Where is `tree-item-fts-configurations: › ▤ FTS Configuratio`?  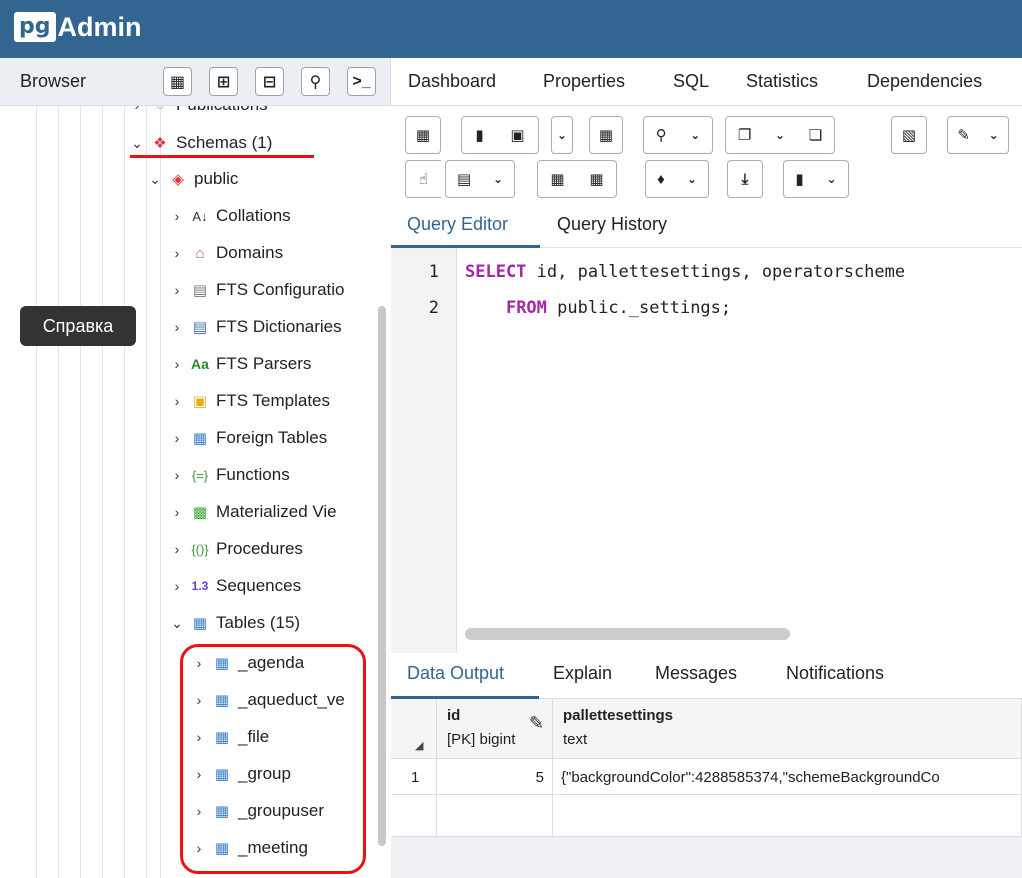
tree-item-fts-configurations: › ▤ FTS Configuratio is located at coordinates (255, 290).